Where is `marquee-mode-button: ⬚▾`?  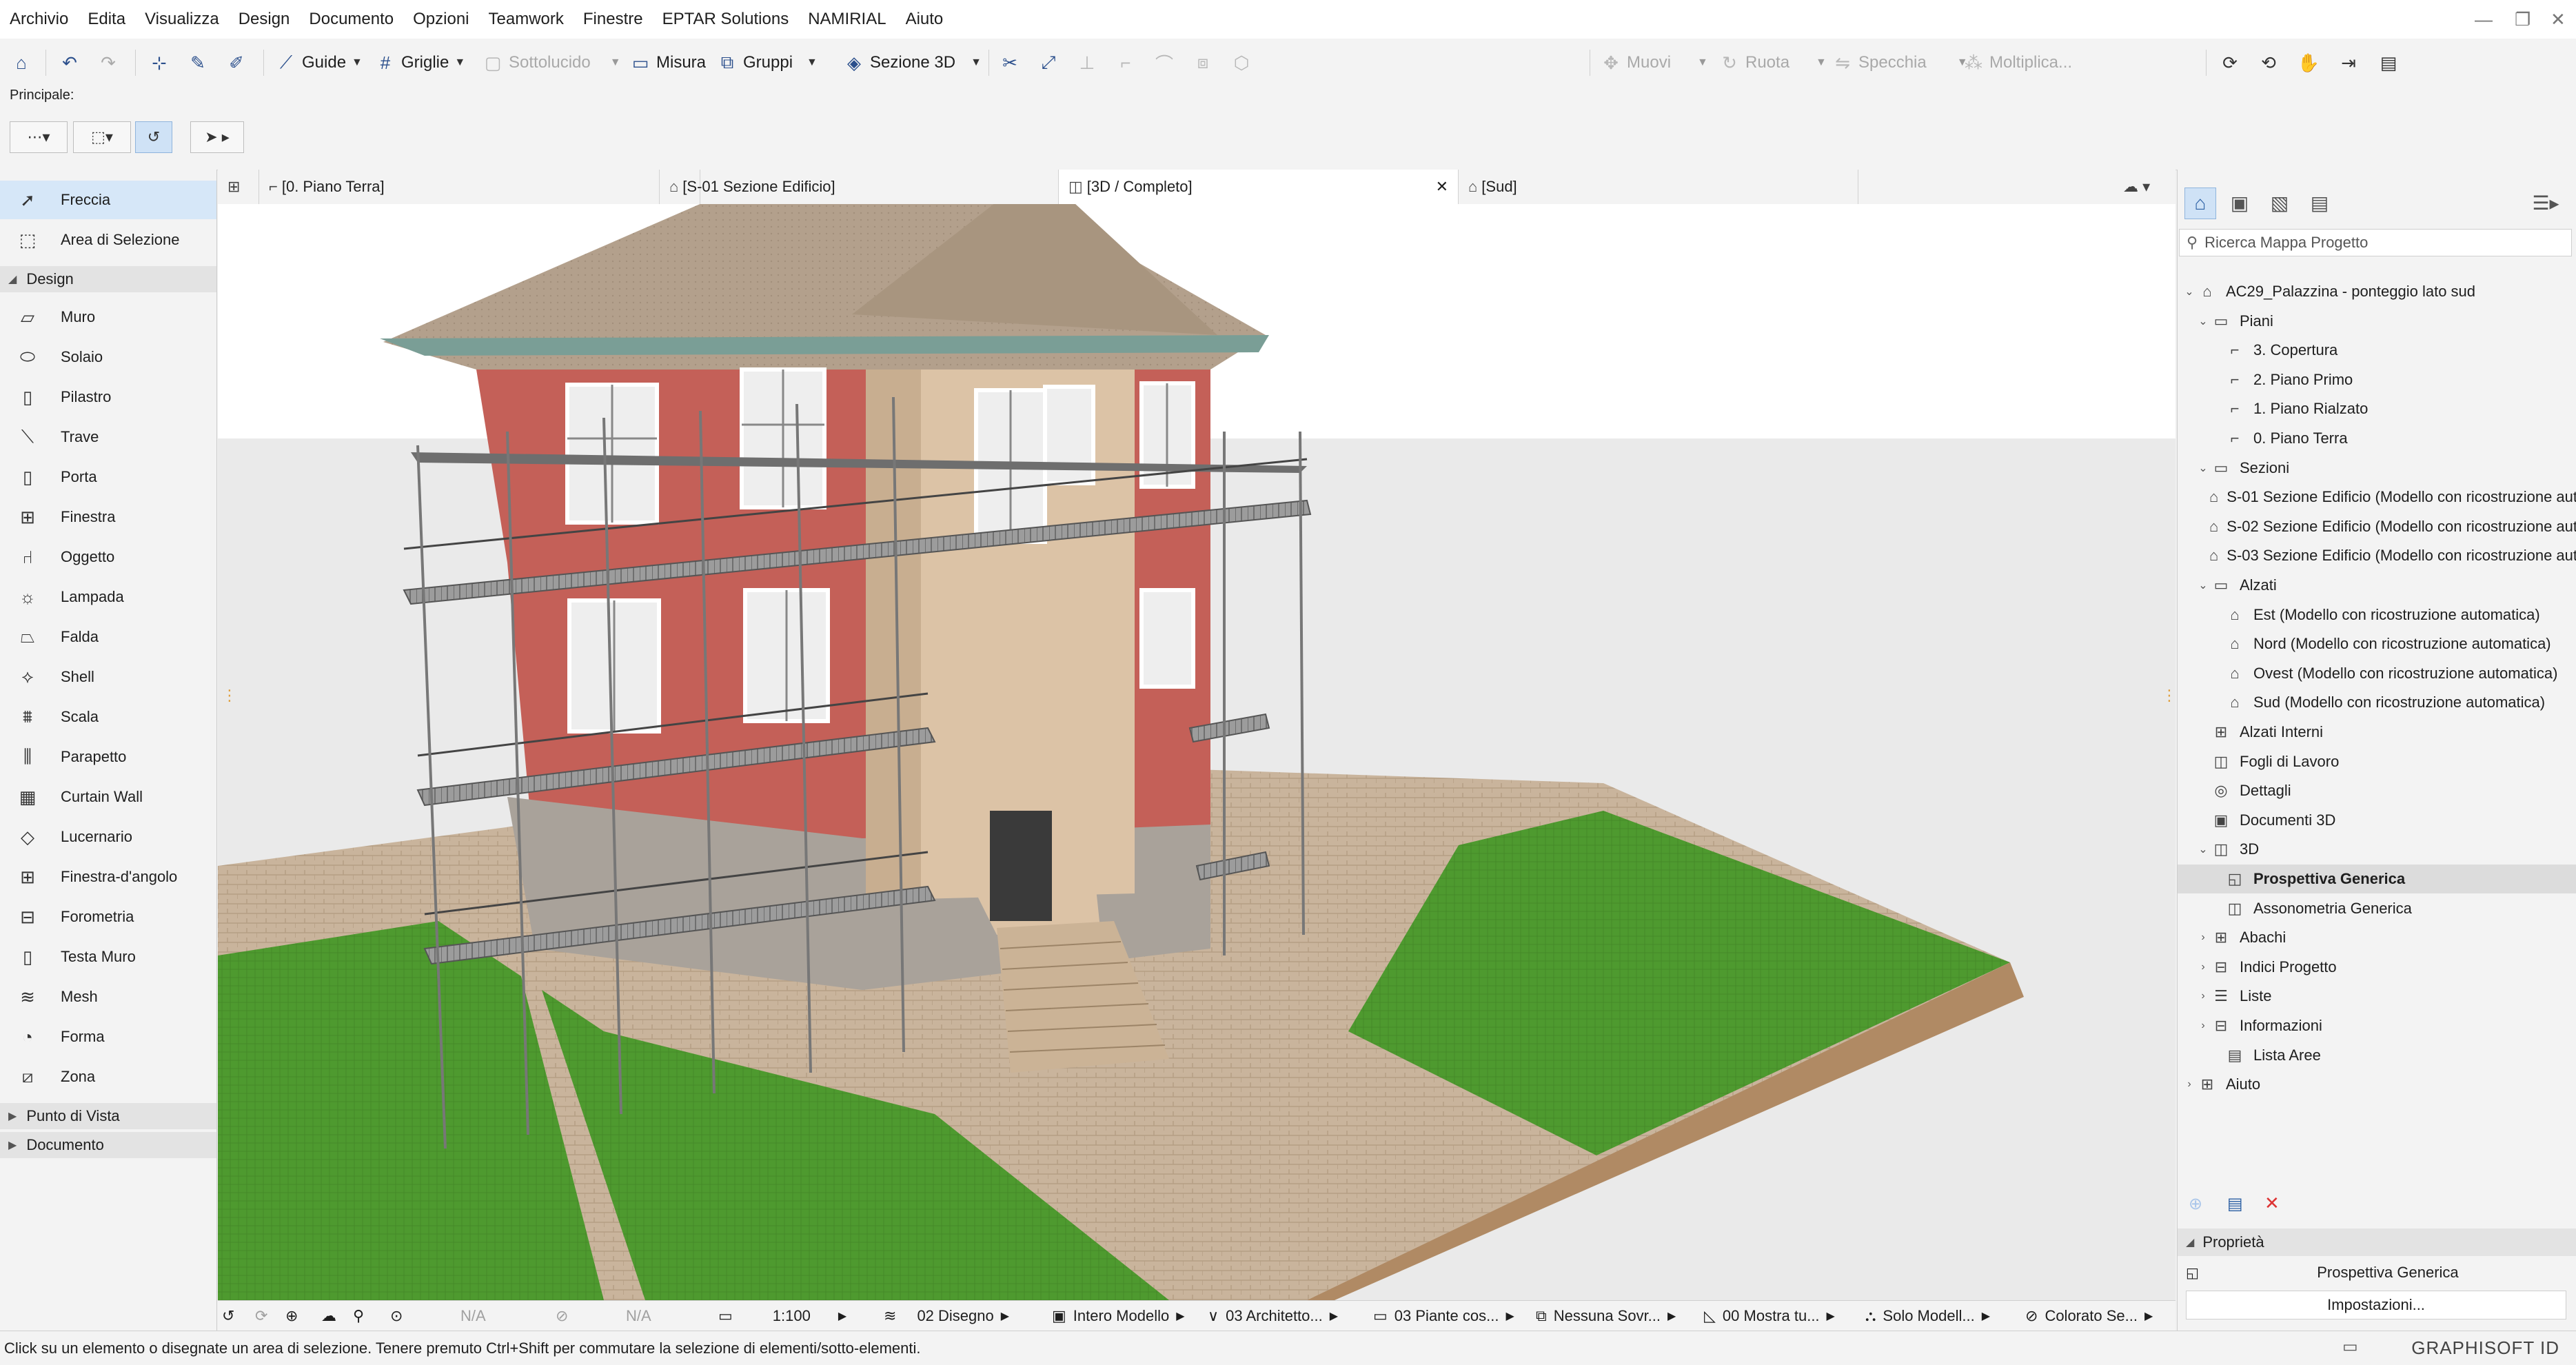
marquee-mode-button: ⬚▾ is located at coordinates (102, 137).